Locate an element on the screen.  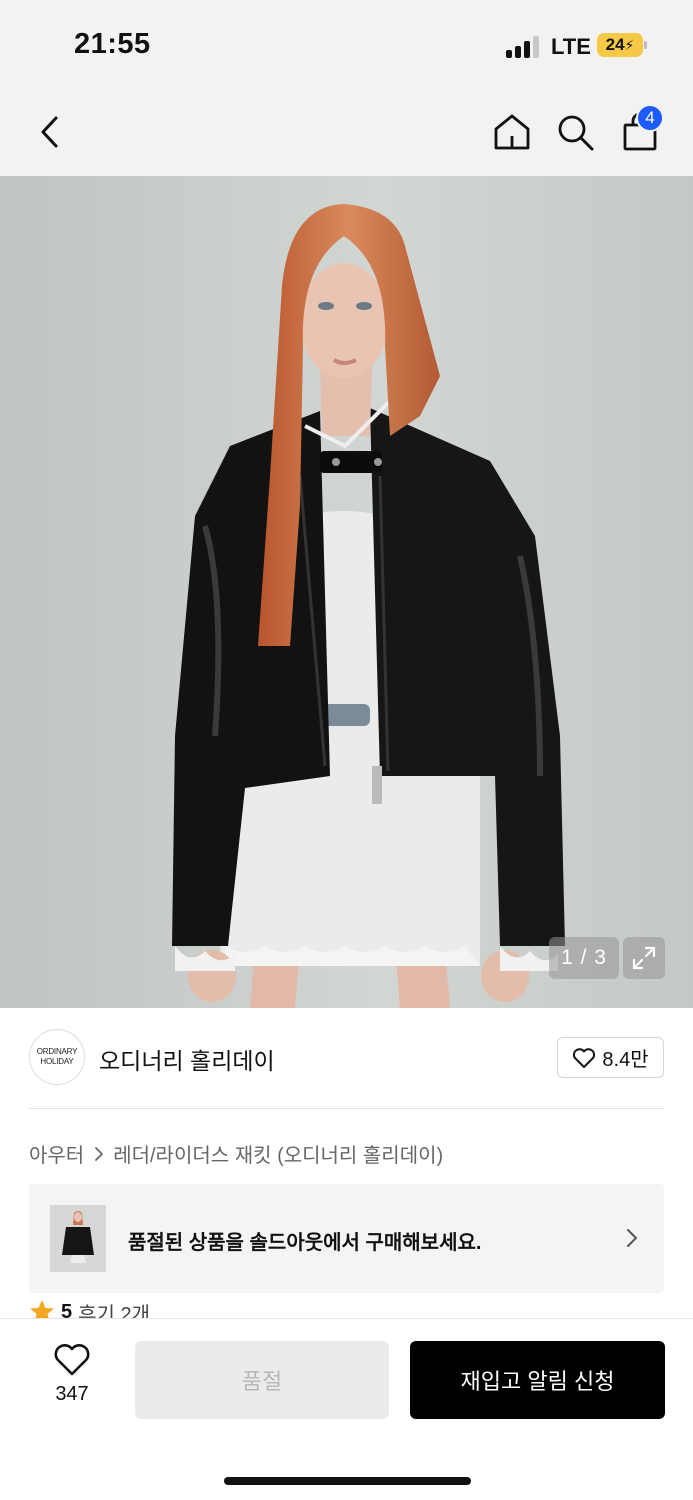
search-button is located at coordinates (575, 132).